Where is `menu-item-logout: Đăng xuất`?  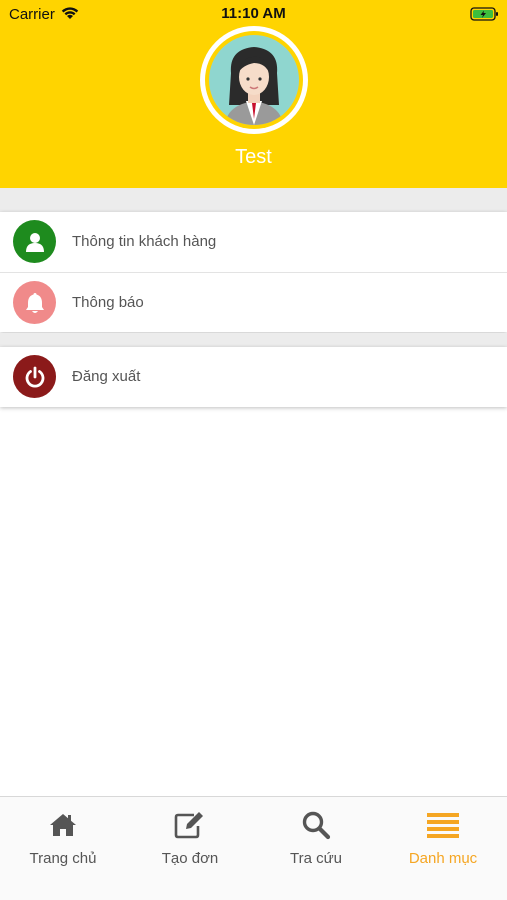 menu-item-logout: Đăng xuất is located at coordinates (253, 377).